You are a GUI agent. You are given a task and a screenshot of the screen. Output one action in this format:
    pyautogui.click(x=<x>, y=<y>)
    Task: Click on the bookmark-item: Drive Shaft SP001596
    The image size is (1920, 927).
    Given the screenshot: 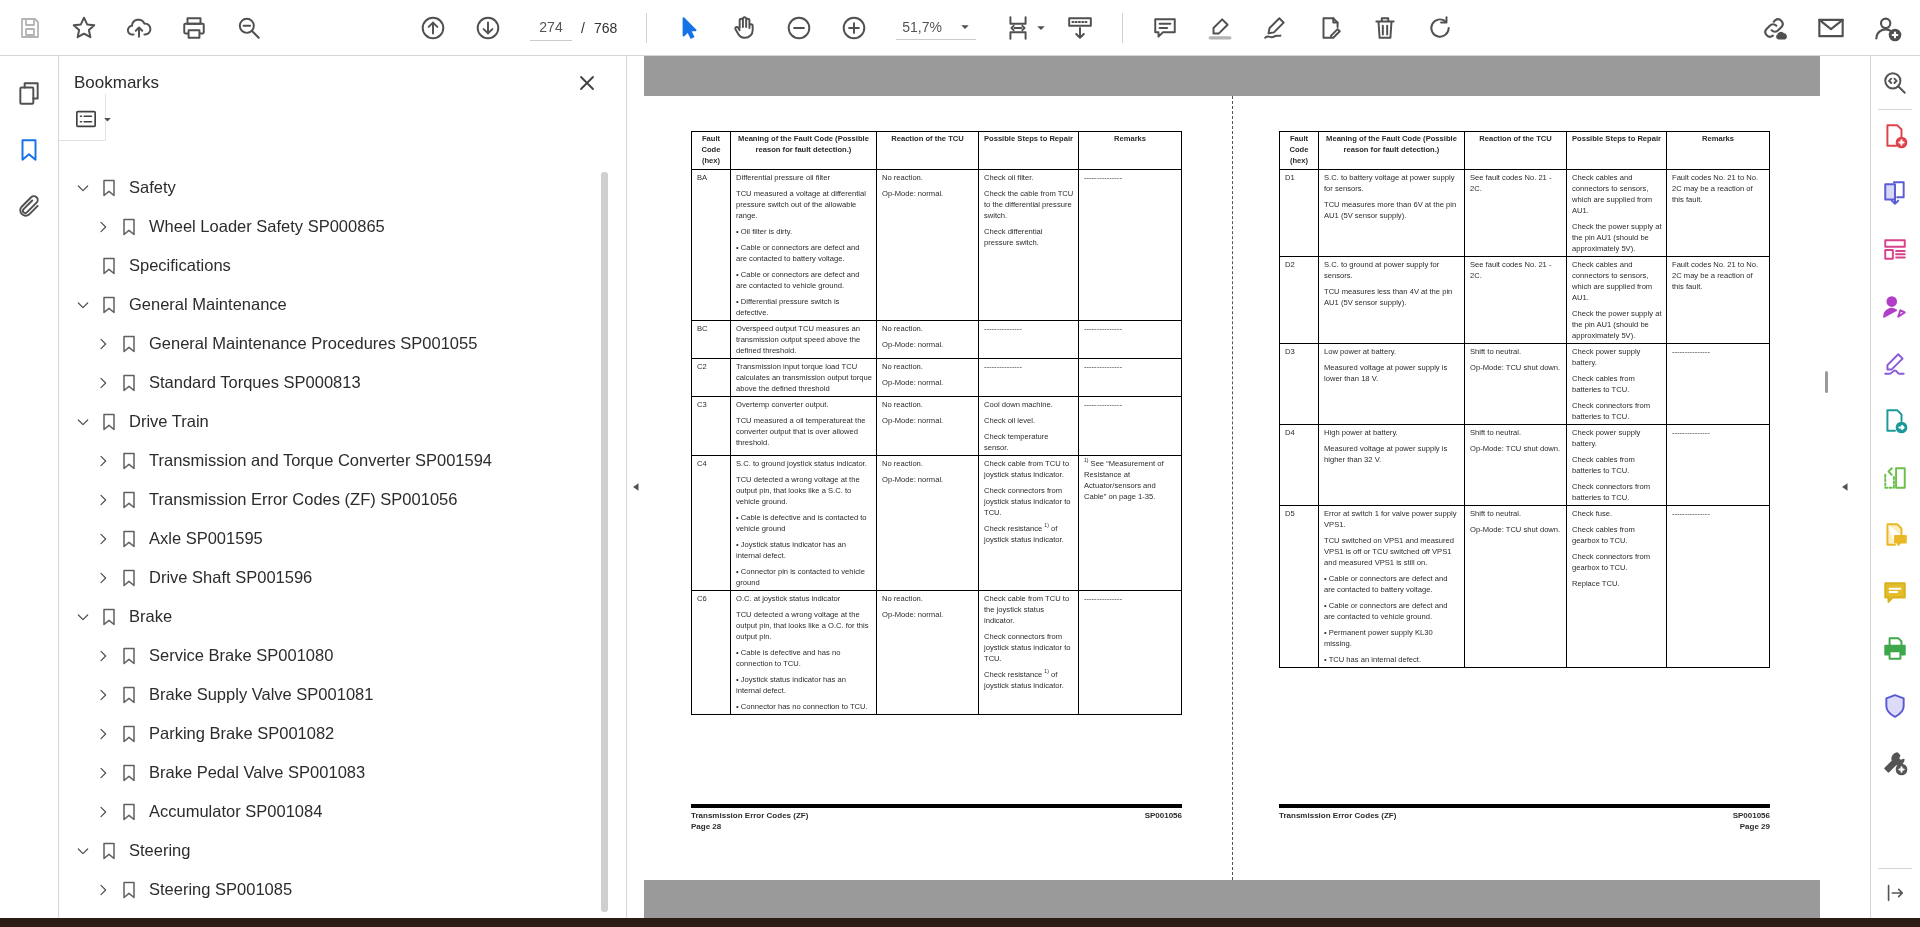 What is the action you would take?
    pyautogui.click(x=342, y=577)
    